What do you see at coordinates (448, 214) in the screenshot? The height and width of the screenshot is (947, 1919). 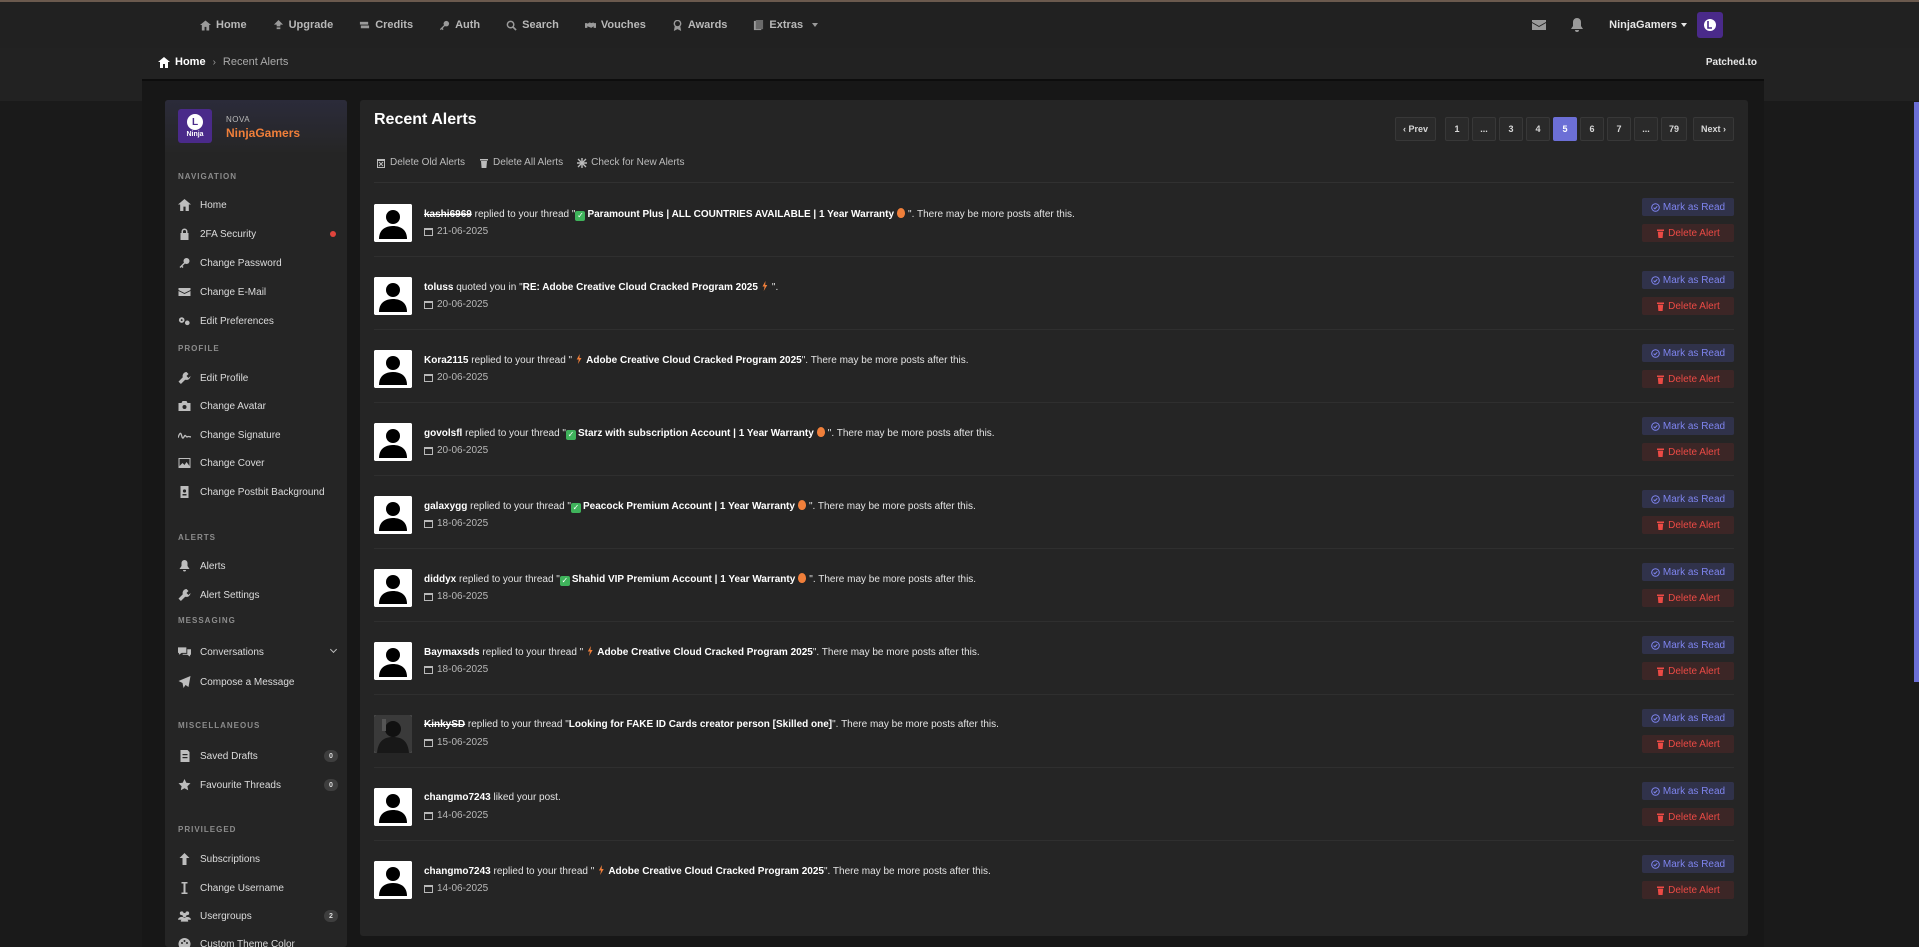 I see `alert-username: kashi6969` at bounding box center [448, 214].